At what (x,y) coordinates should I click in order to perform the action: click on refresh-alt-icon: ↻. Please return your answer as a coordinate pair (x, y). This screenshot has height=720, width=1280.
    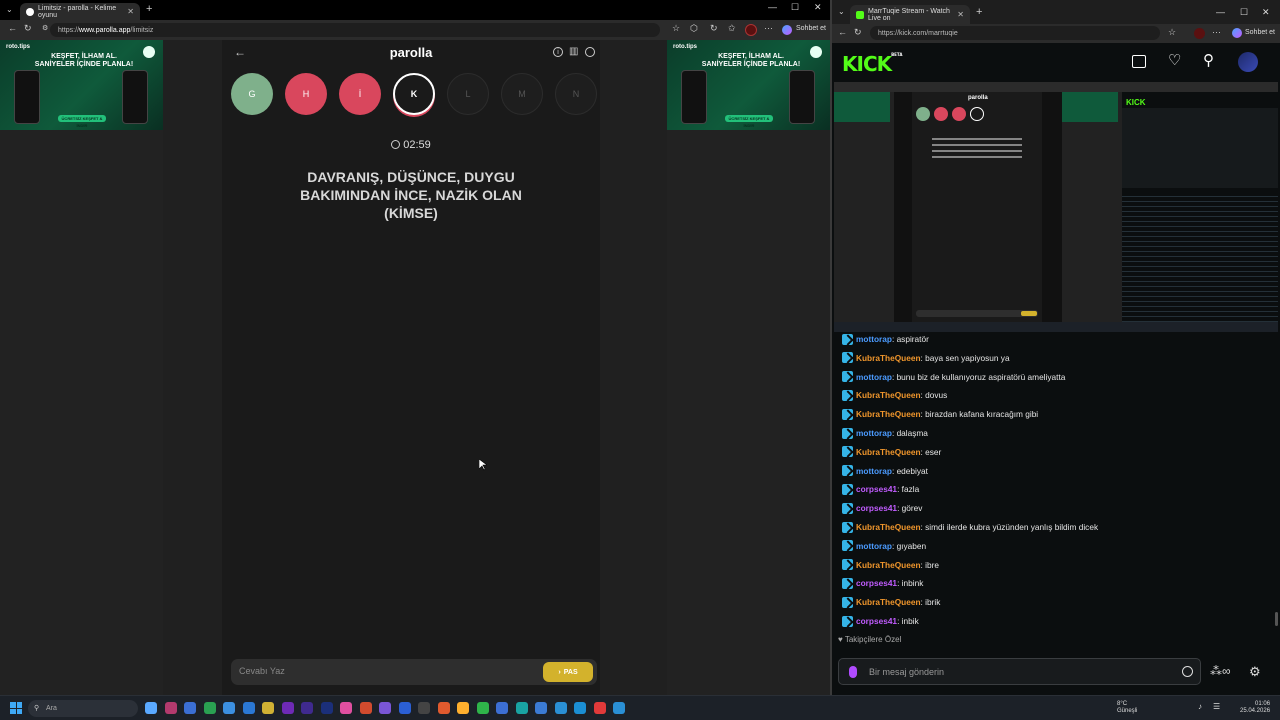
    Looking at the image, I should click on (714, 28).